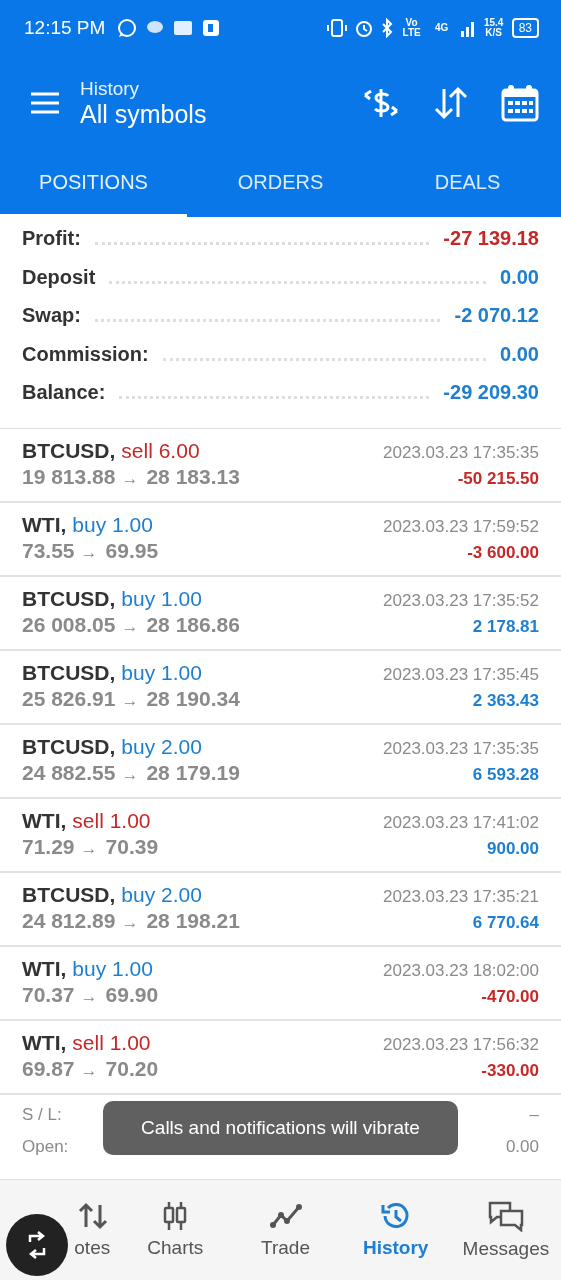  What do you see at coordinates (51, 238) in the screenshot?
I see `summary-label: Profit:` at bounding box center [51, 238].